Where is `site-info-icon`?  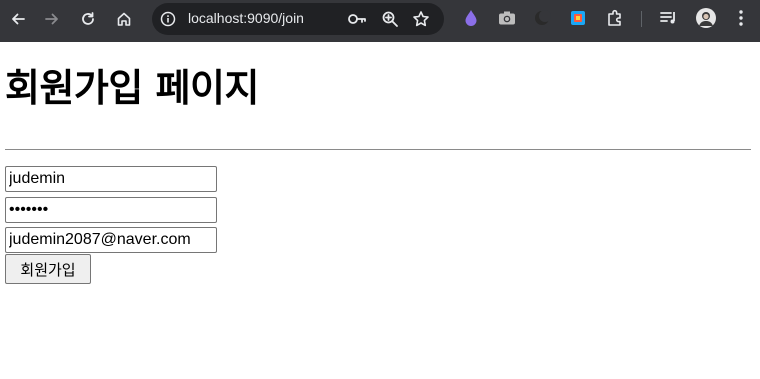 site-info-icon is located at coordinates (168, 21).